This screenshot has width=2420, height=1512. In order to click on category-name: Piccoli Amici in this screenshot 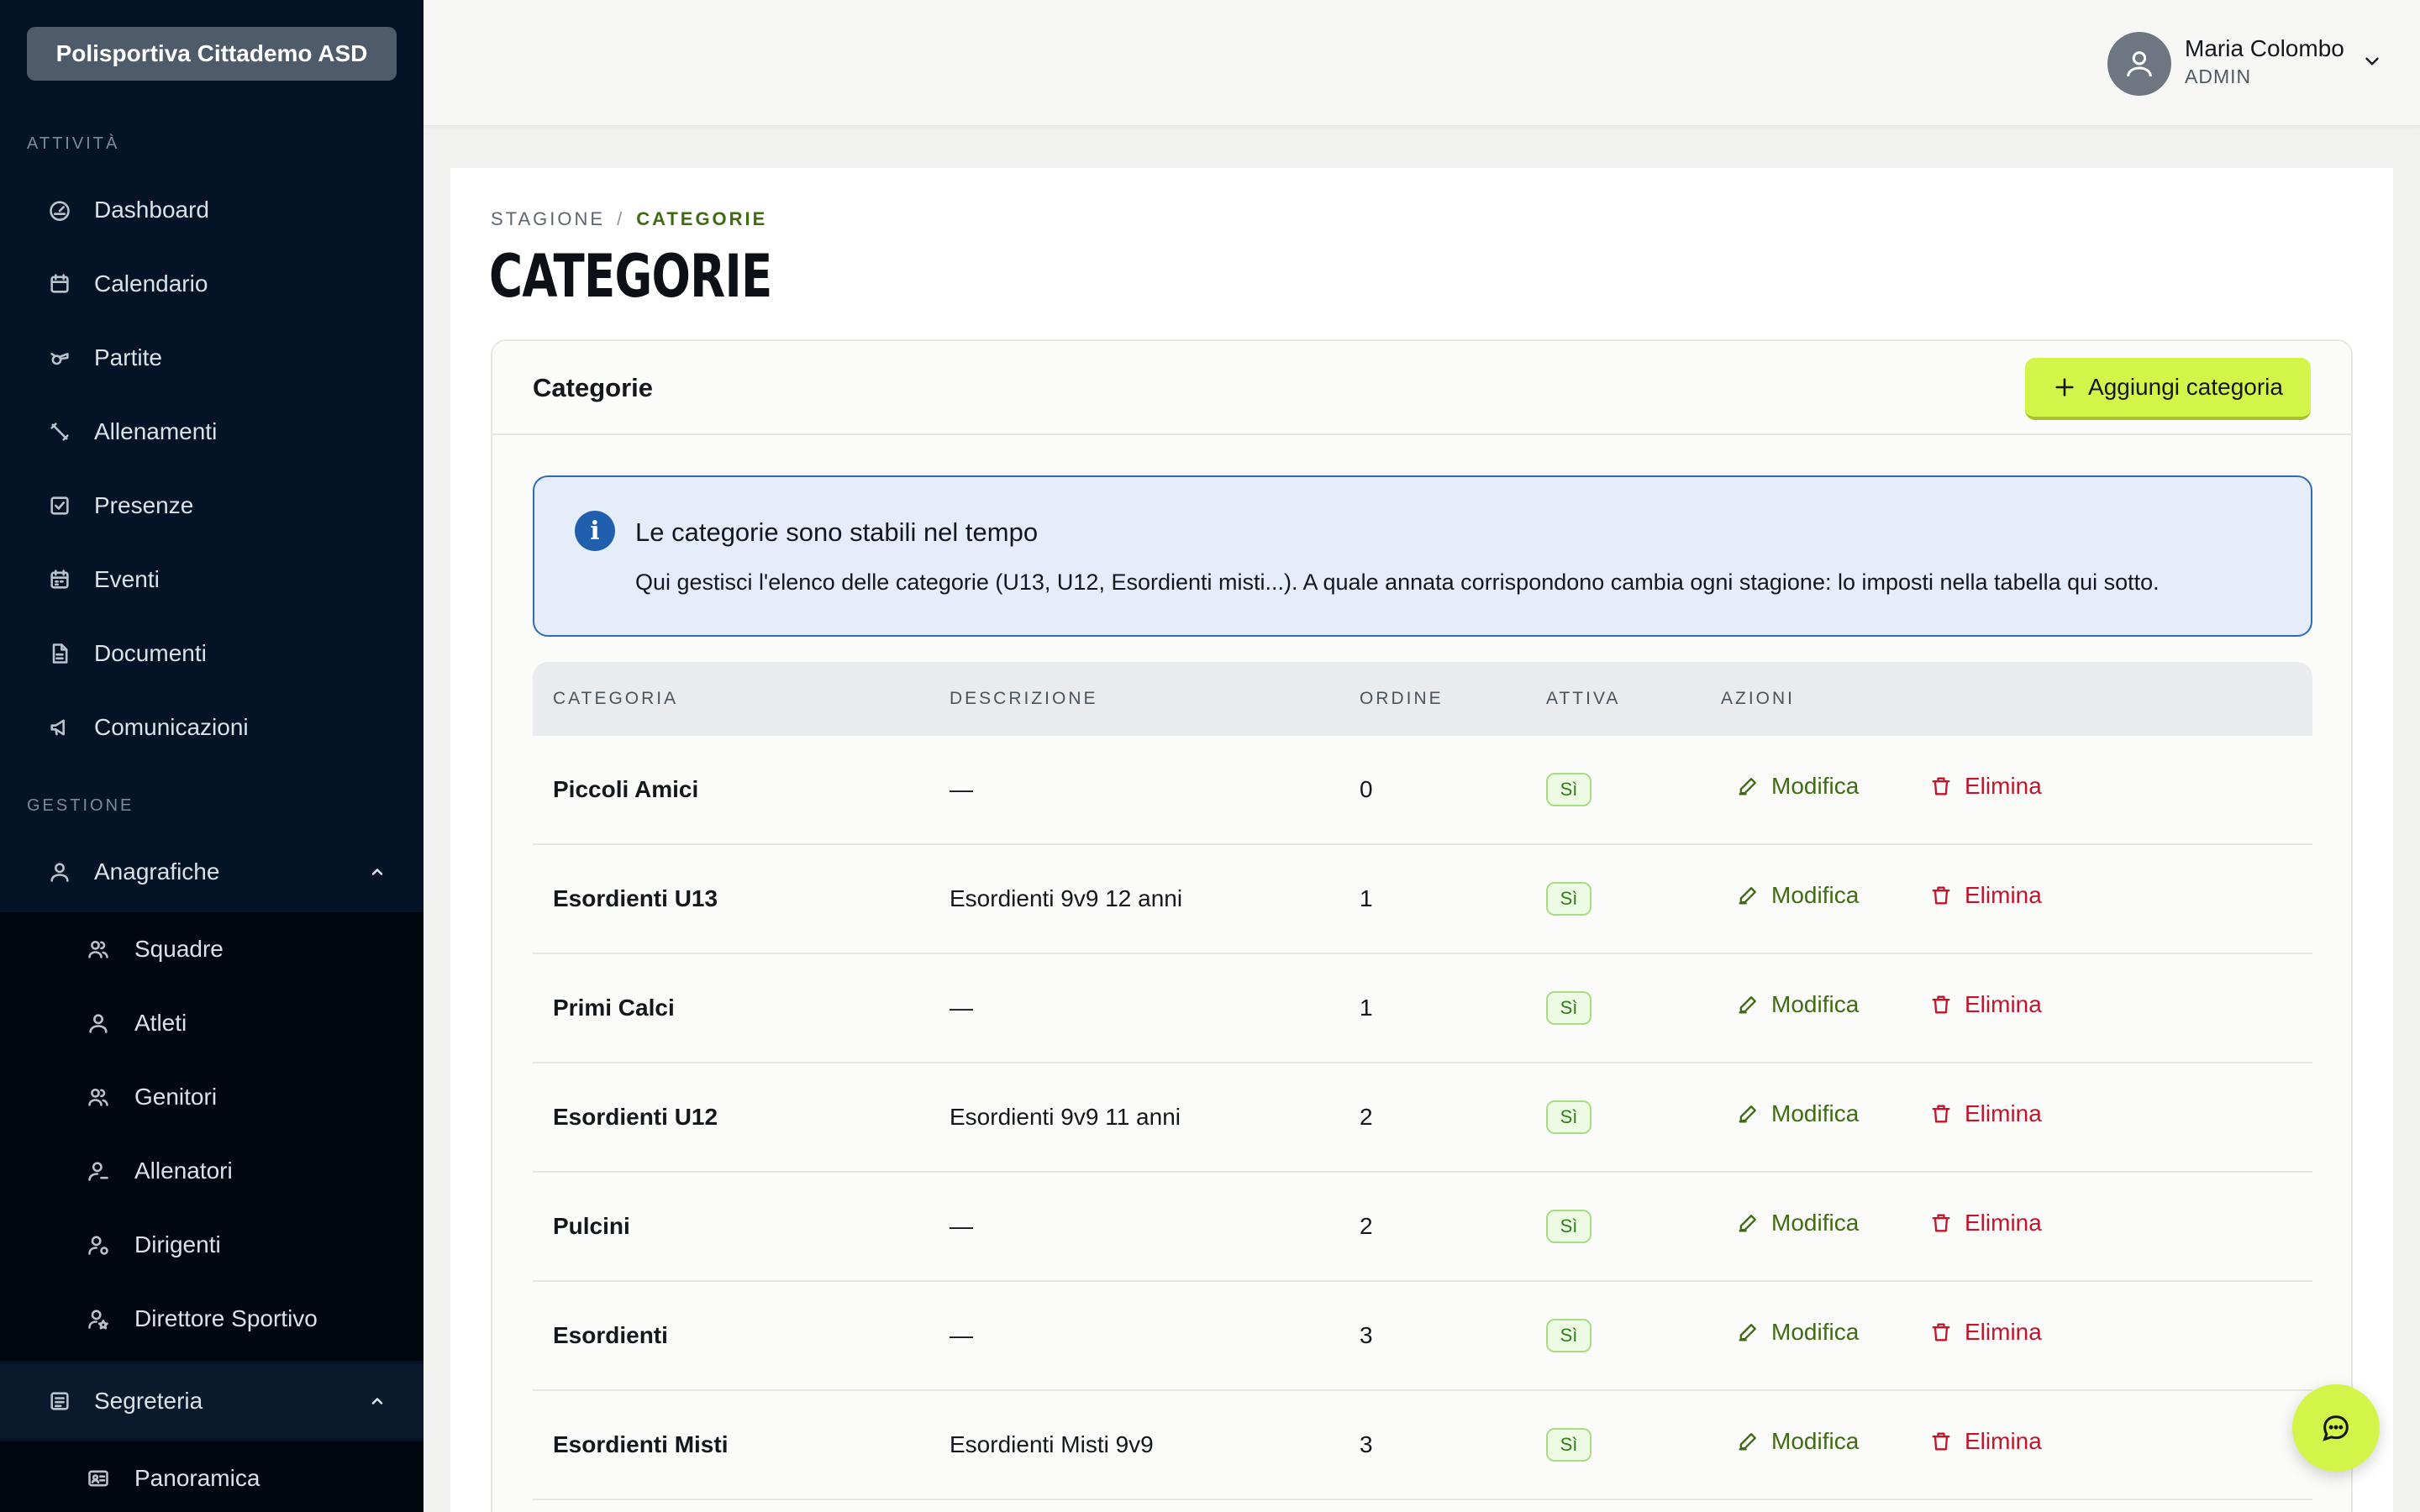, I will do `click(626, 789)`.